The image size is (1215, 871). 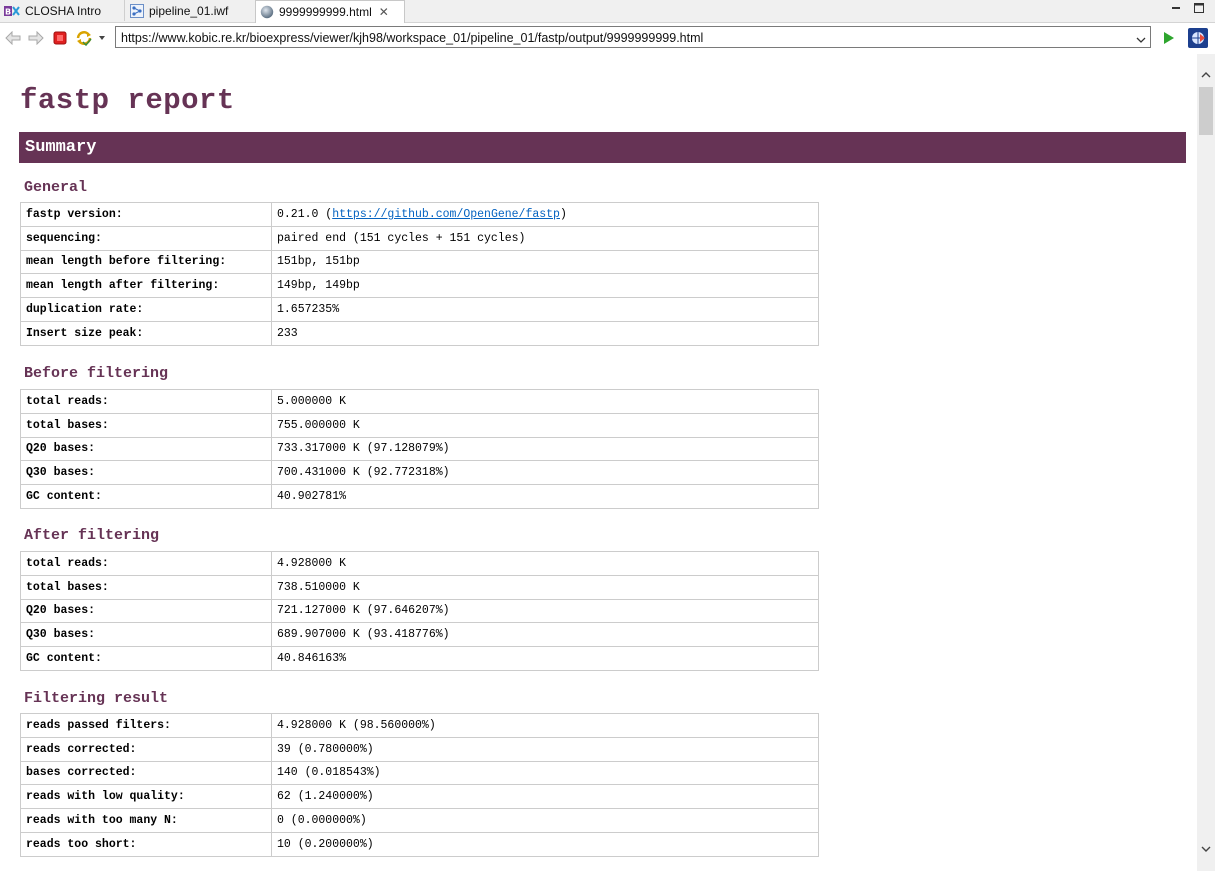 I want to click on row-key: bases corrected:, so click(x=146, y=773).